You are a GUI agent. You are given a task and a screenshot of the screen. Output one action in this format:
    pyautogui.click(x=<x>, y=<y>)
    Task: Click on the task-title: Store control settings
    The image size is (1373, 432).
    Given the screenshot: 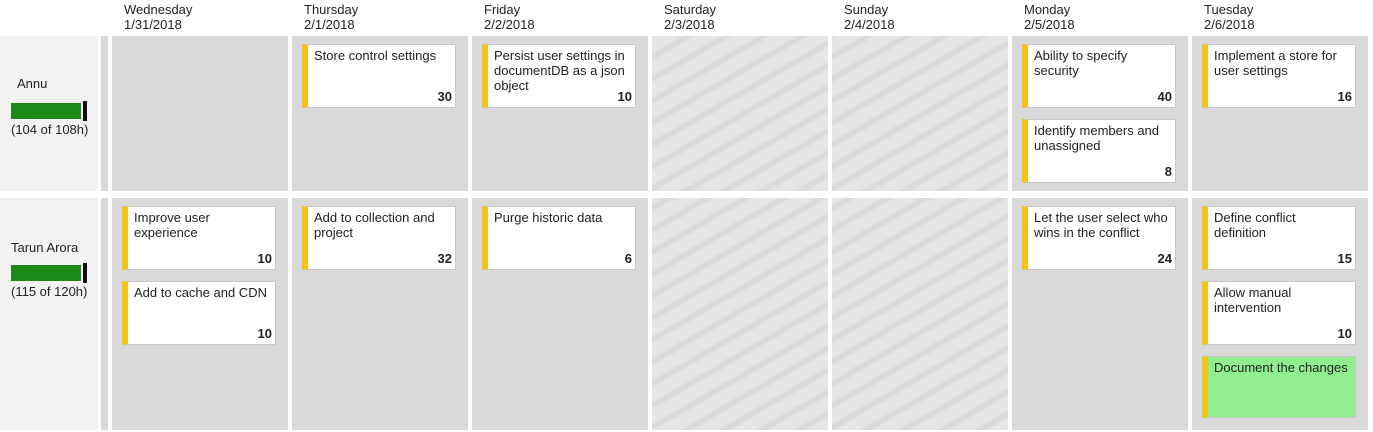 What is the action you would take?
    pyautogui.click(x=375, y=55)
    